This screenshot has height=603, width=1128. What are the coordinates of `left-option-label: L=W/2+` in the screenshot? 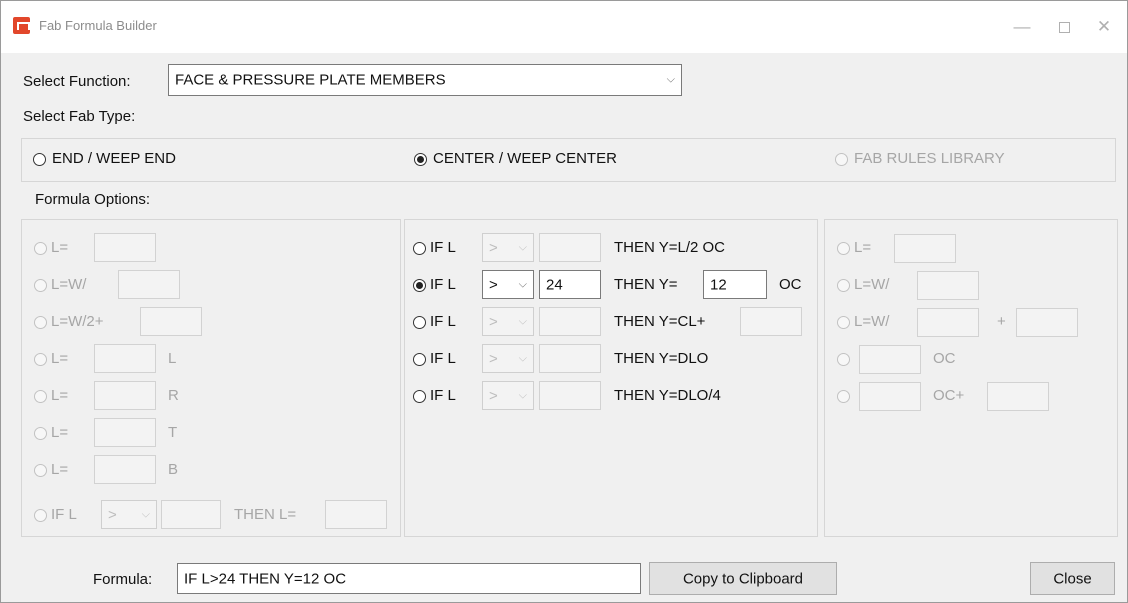 It's located at (77, 321).